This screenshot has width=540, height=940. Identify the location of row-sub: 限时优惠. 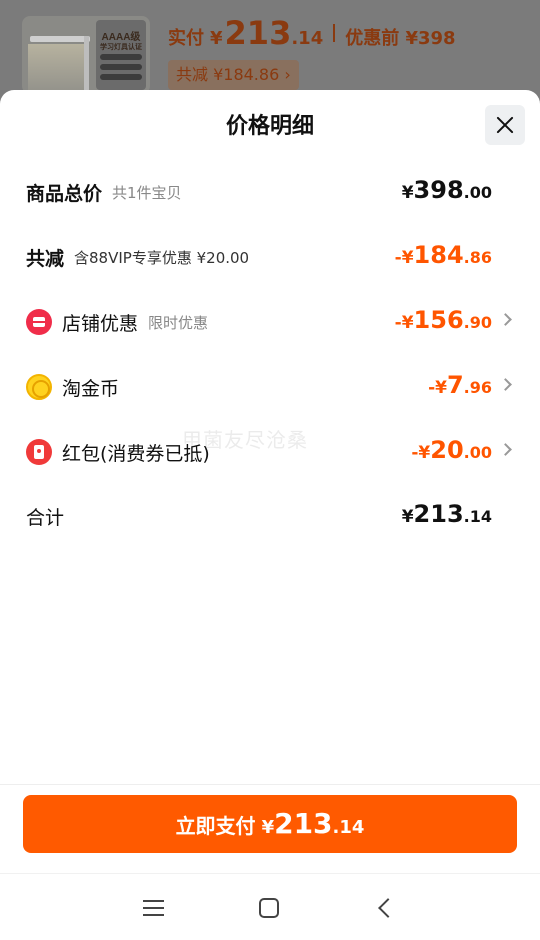
(178, 322).